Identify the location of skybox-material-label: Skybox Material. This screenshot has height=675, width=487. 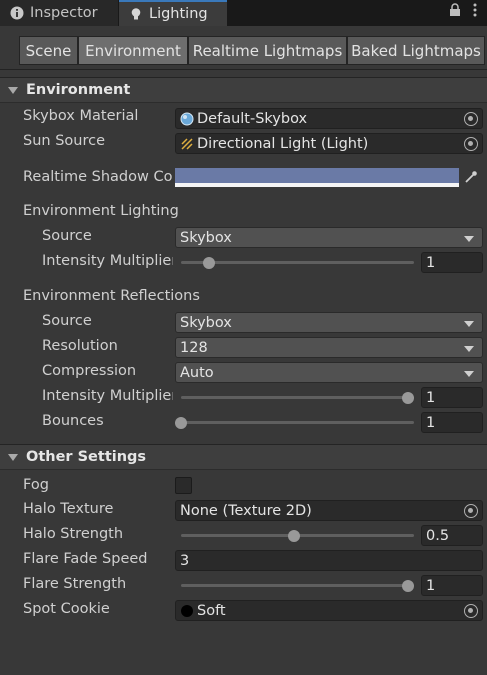
(81, 116).